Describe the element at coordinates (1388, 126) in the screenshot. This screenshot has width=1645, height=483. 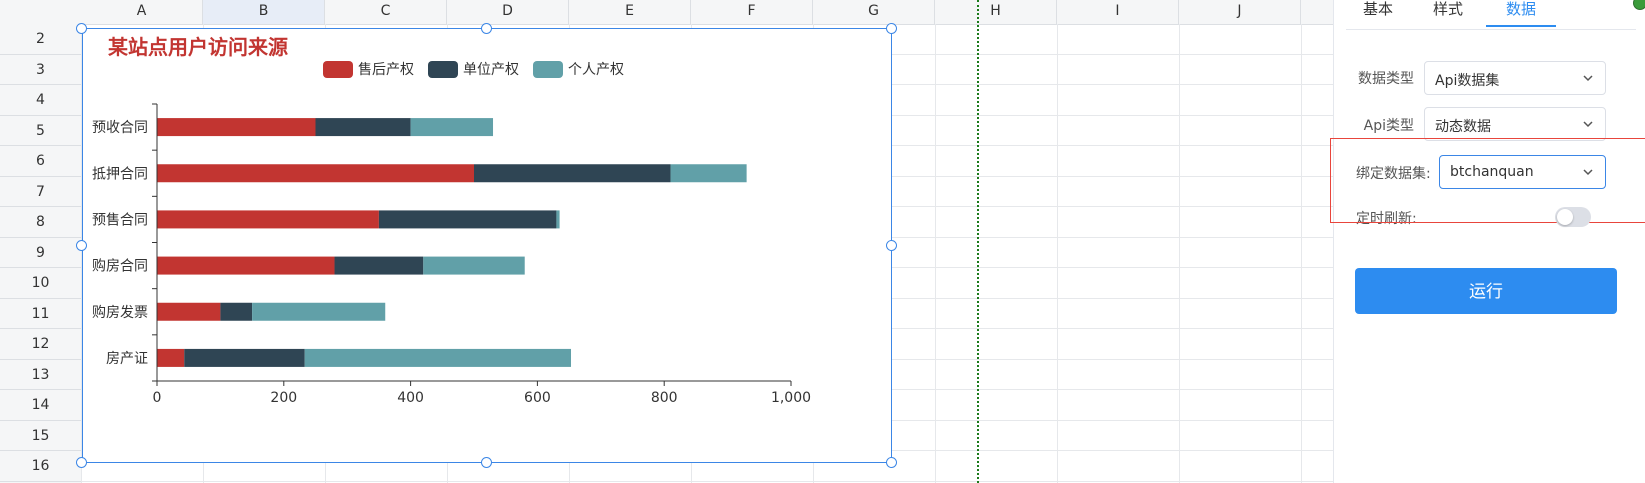
I see `api-type-label: Api类型` at that location.